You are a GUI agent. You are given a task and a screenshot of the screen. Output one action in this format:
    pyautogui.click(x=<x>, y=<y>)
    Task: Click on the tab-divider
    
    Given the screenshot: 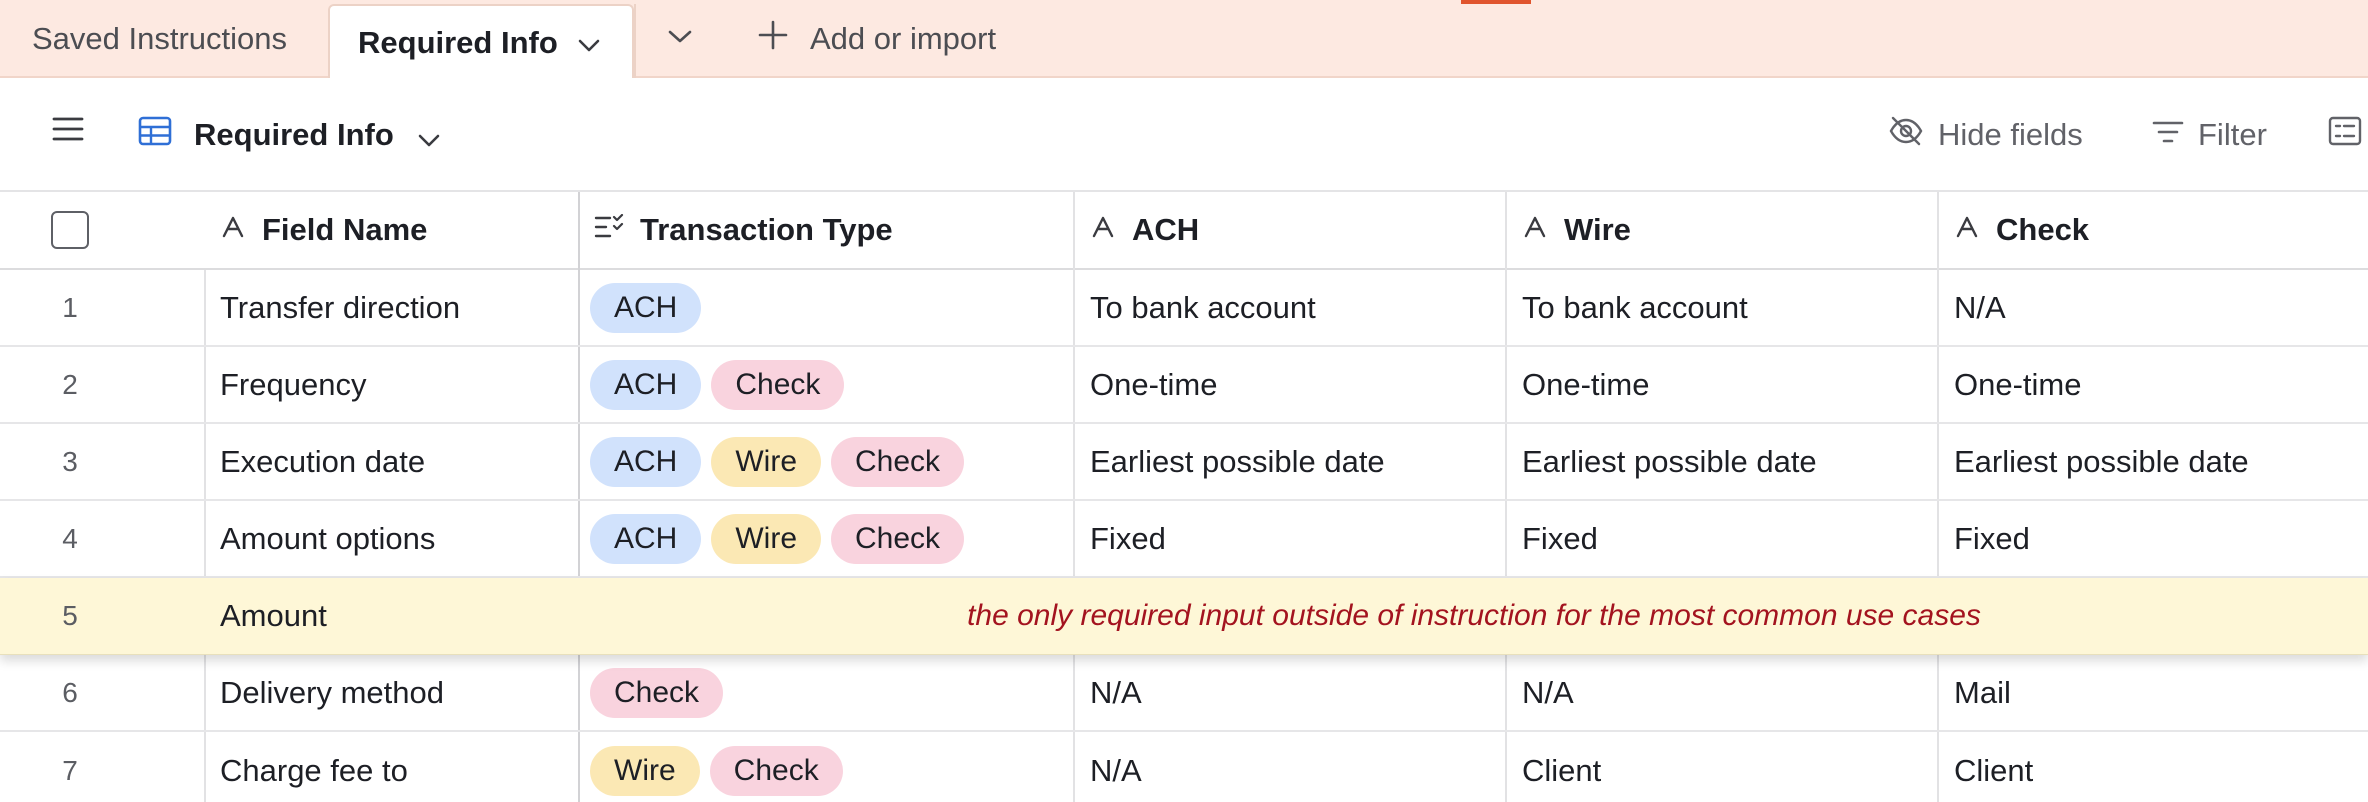 What is the action you would take?
    pyautogui.click(x=635, y=41)
    